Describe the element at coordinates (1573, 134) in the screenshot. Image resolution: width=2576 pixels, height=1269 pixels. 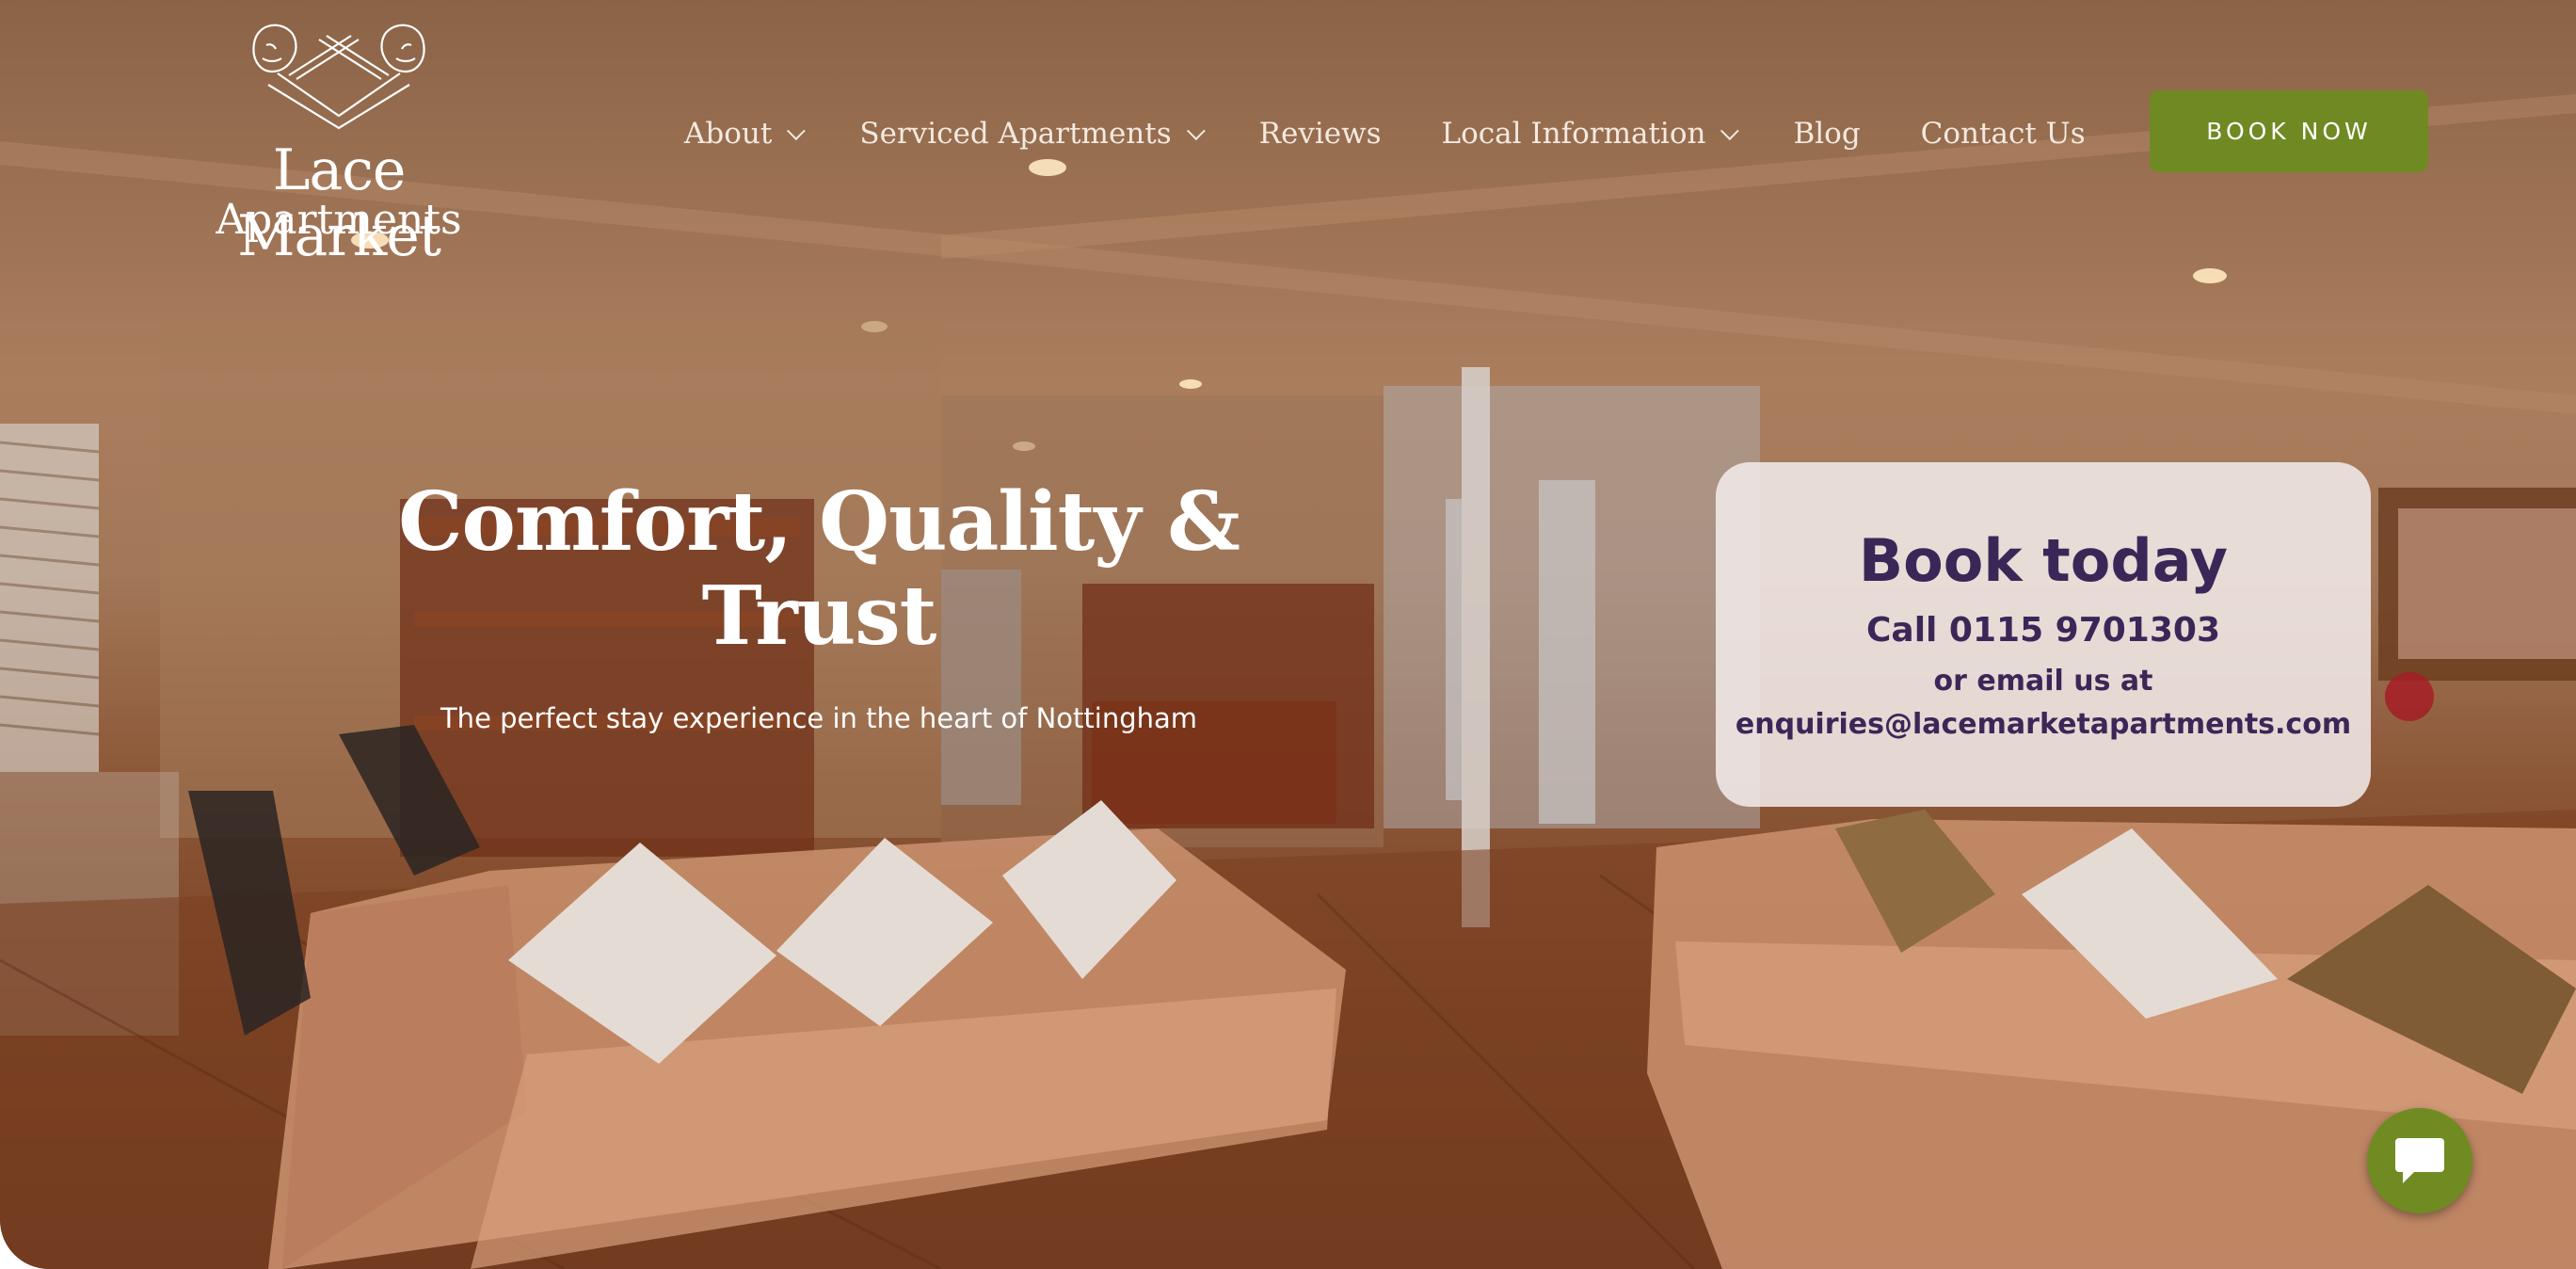
I see `nav-item-label: Local Information` at that location.